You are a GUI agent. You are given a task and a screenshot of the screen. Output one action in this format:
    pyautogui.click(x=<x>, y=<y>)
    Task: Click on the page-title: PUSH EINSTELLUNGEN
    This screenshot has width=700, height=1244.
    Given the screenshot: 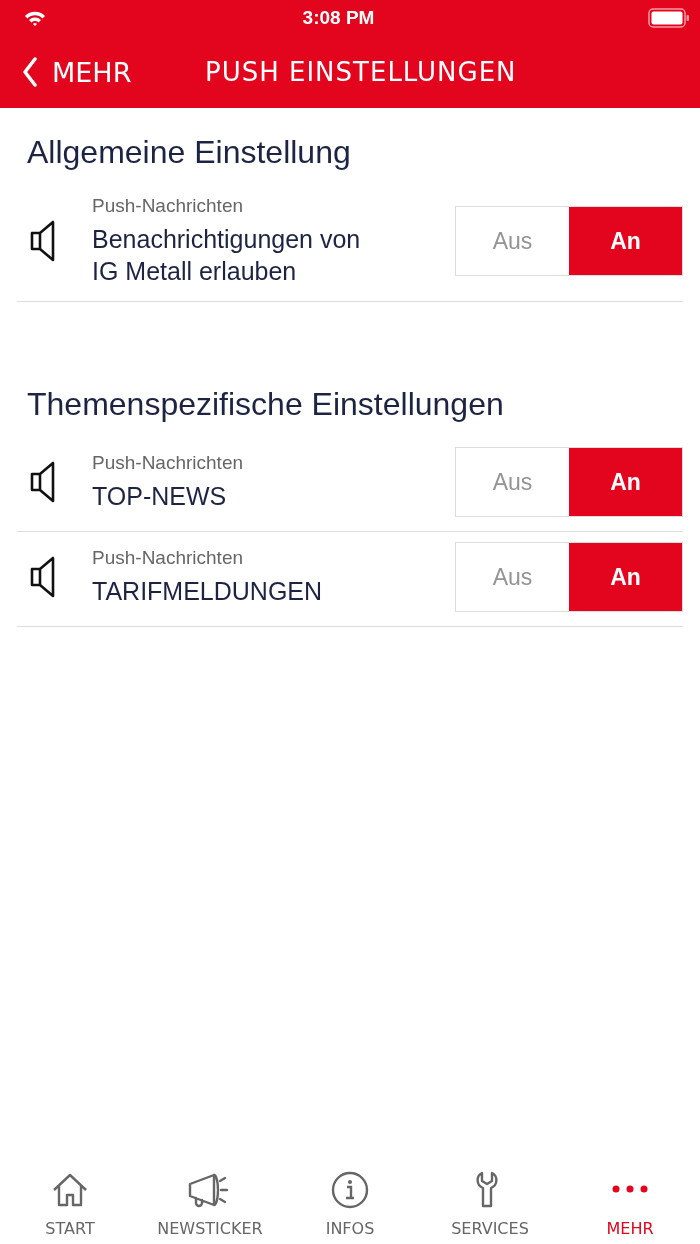 What is the action you would take?
    pyautogui.click(x=361, y=72)
    